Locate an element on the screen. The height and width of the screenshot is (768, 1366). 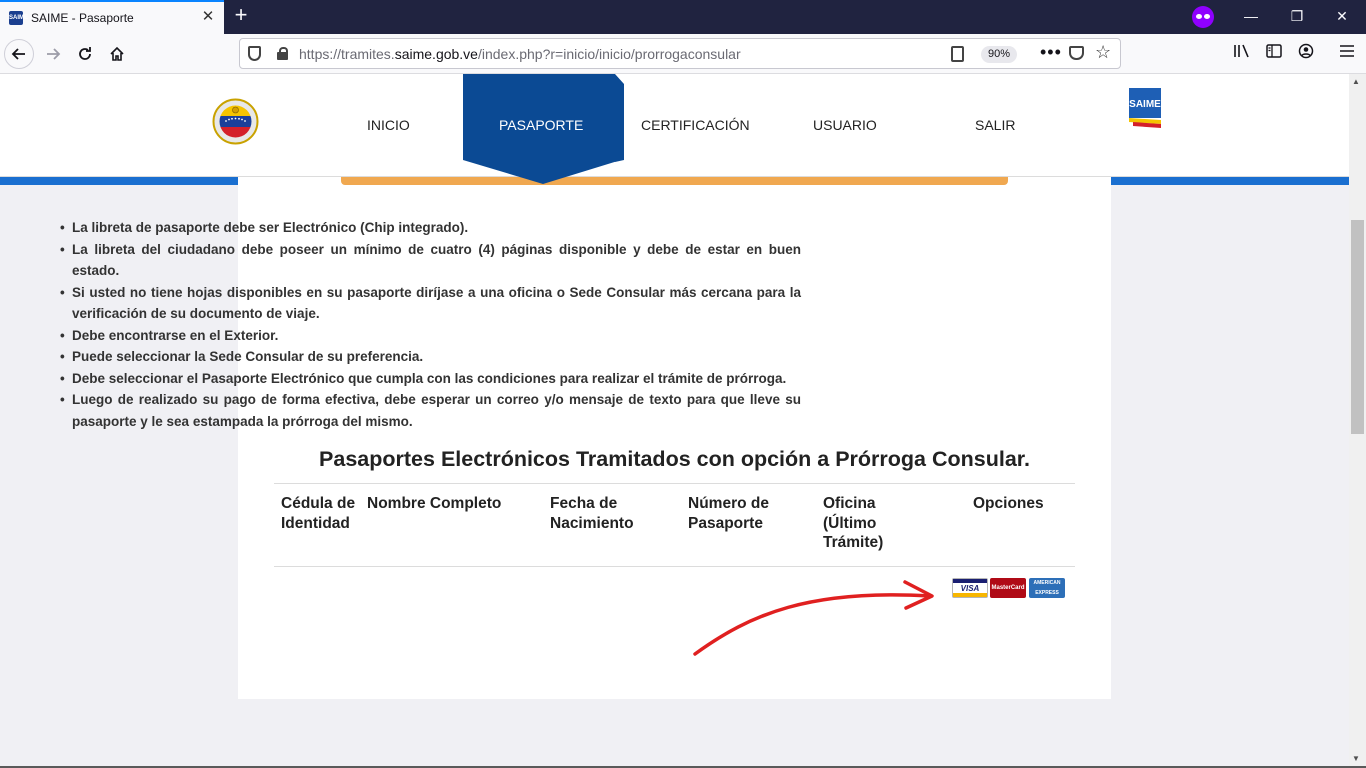
private-browsing-icon is located at coordinates (1203, 17).